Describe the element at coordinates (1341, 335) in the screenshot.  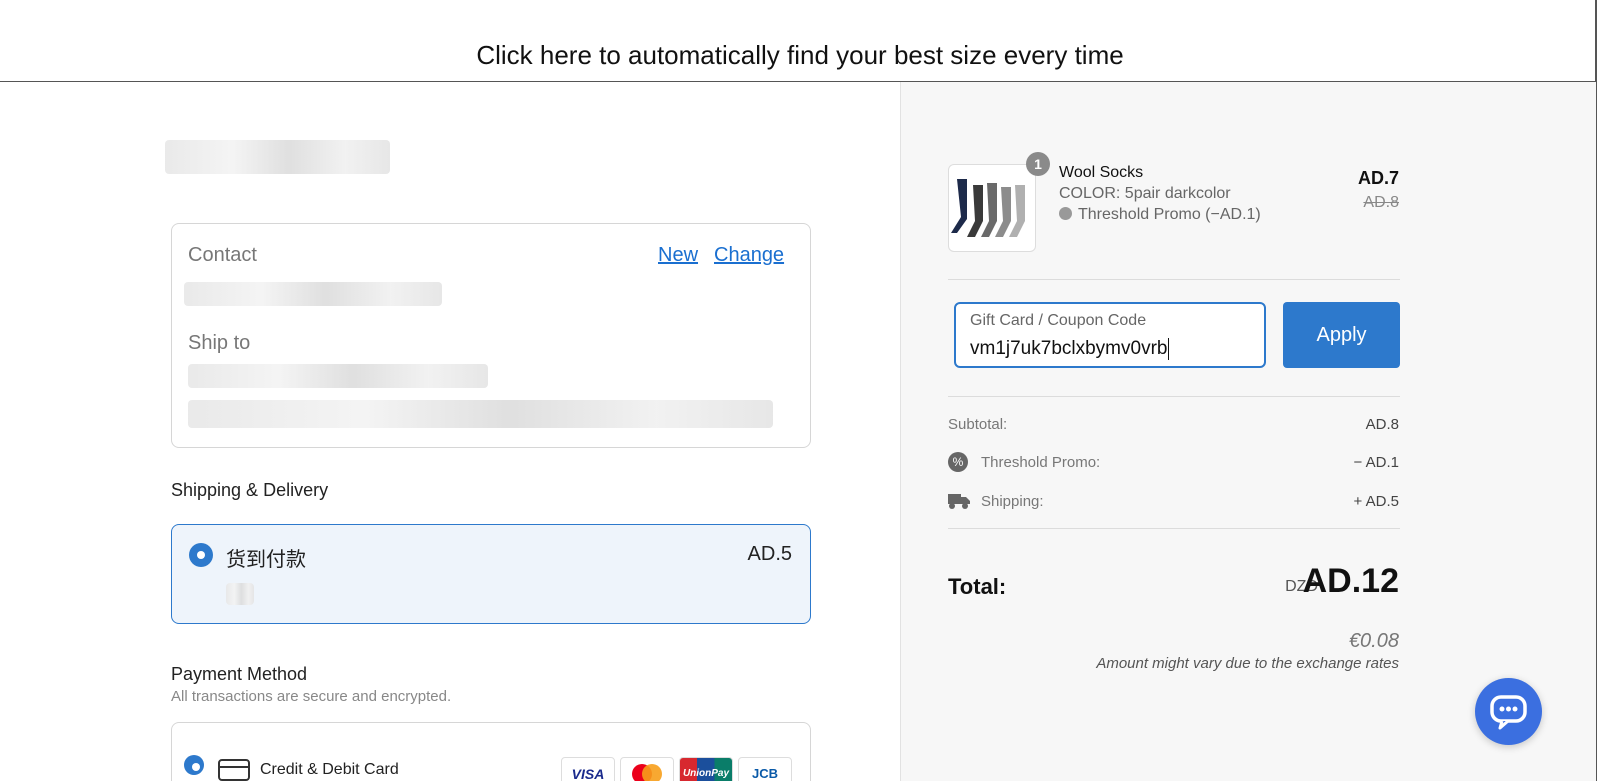
I see `apply-coupon-button: Apply` at that location.